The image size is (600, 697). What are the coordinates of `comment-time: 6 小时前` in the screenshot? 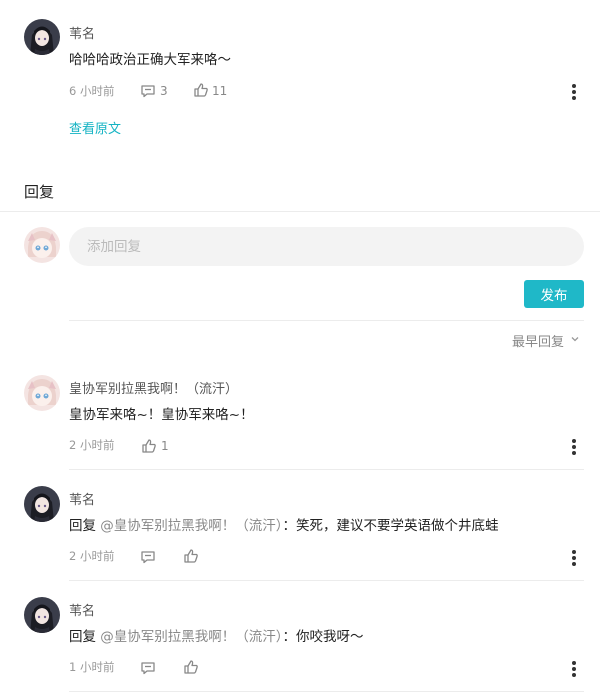 It's located at (92, 91).